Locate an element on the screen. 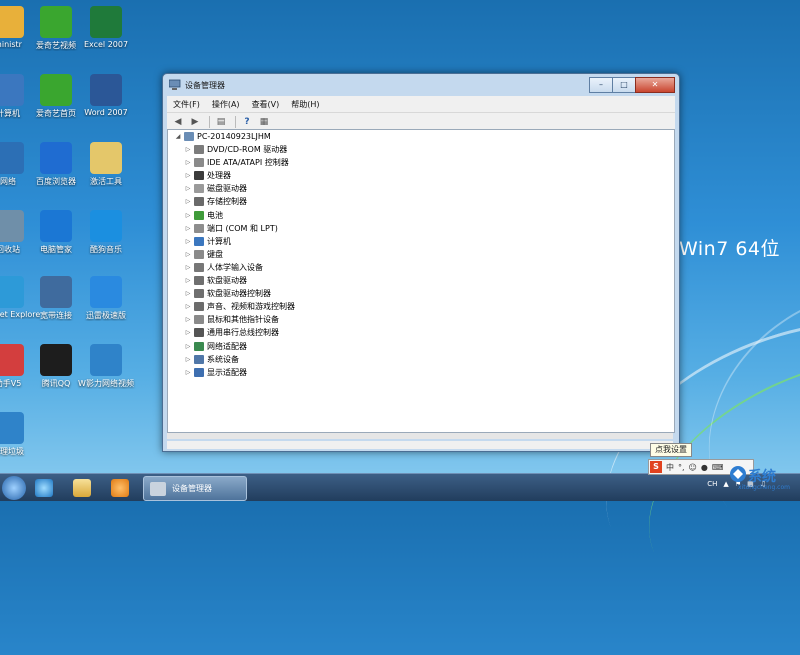  tree-item: ▷ DVD/CD-ROM 驱动器 is located at coordinates (235, 149).